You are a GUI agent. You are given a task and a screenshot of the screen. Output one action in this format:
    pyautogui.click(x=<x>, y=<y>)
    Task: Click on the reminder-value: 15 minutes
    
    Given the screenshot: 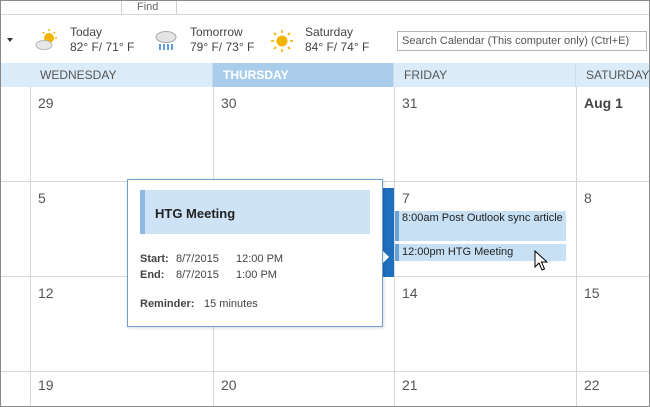 What is the action you would take?
    pyautogui.click(x=231, y=304)
    